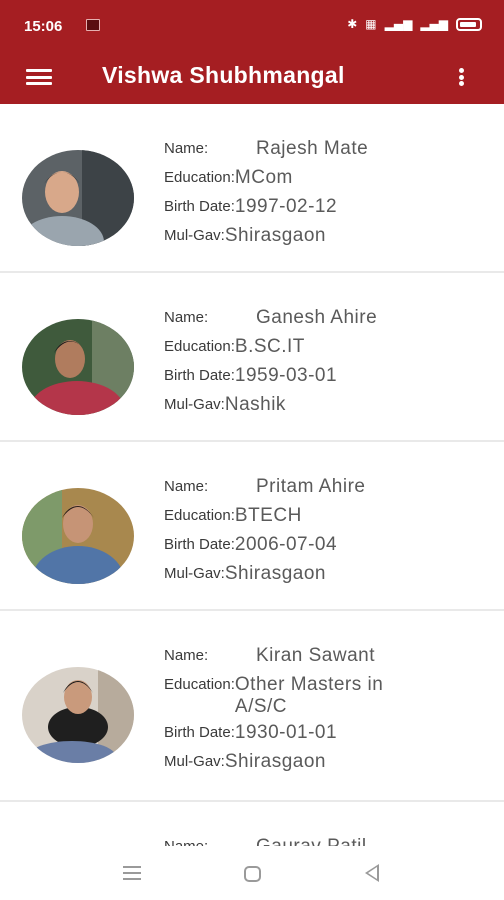  I want to click on profile-name: Ganesh Ahire, so click(317, 317).